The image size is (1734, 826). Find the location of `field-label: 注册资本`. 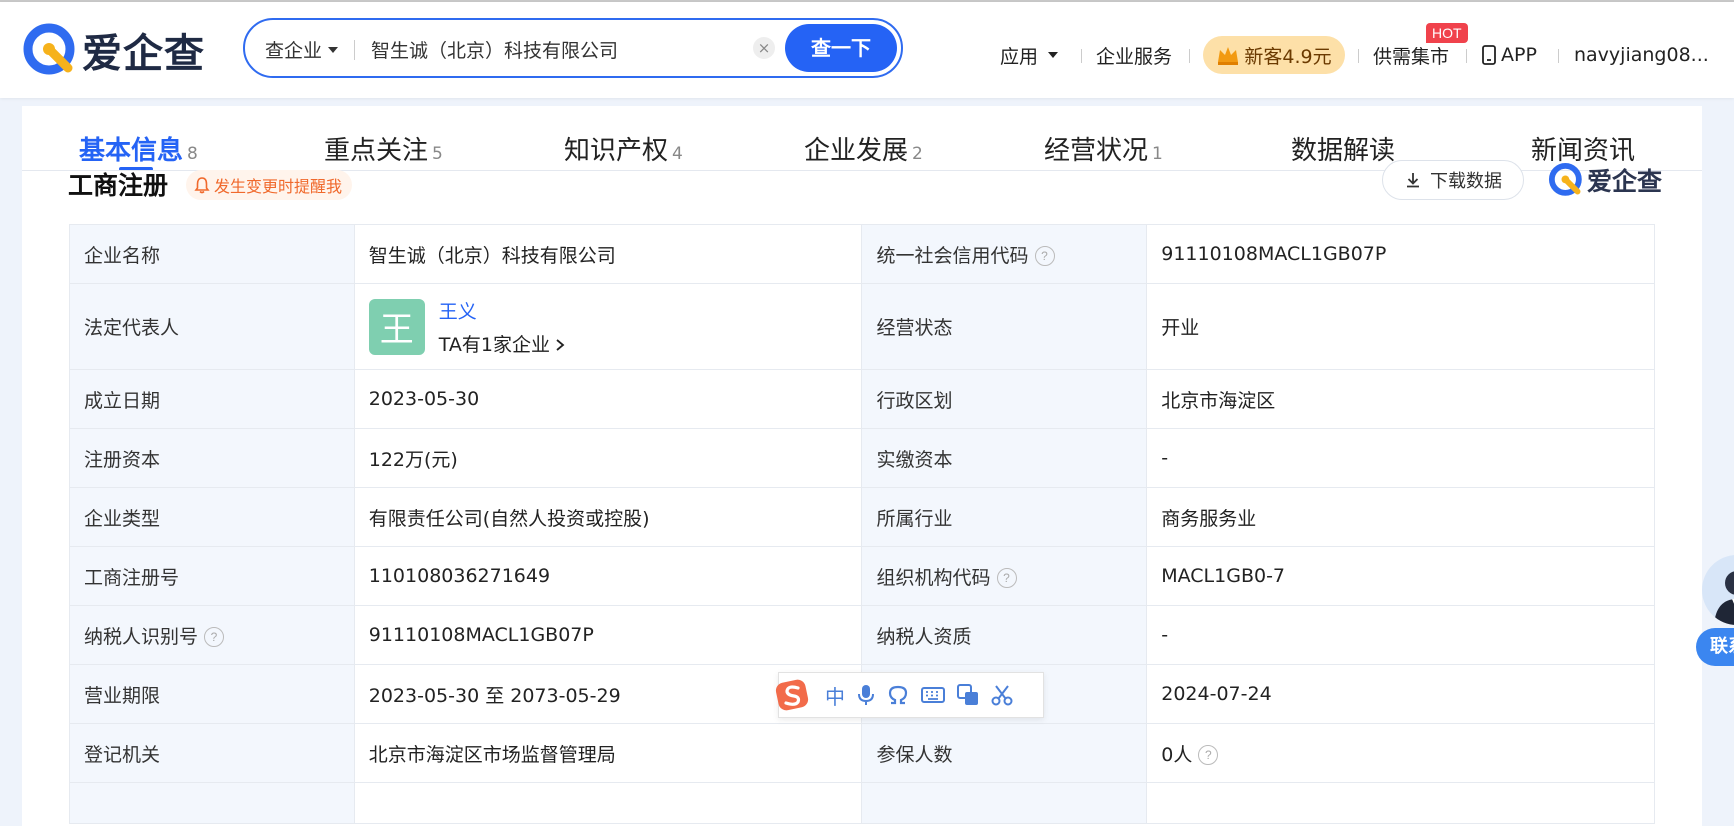

field-label: 注册资本 is located at coordinates (212, 458).